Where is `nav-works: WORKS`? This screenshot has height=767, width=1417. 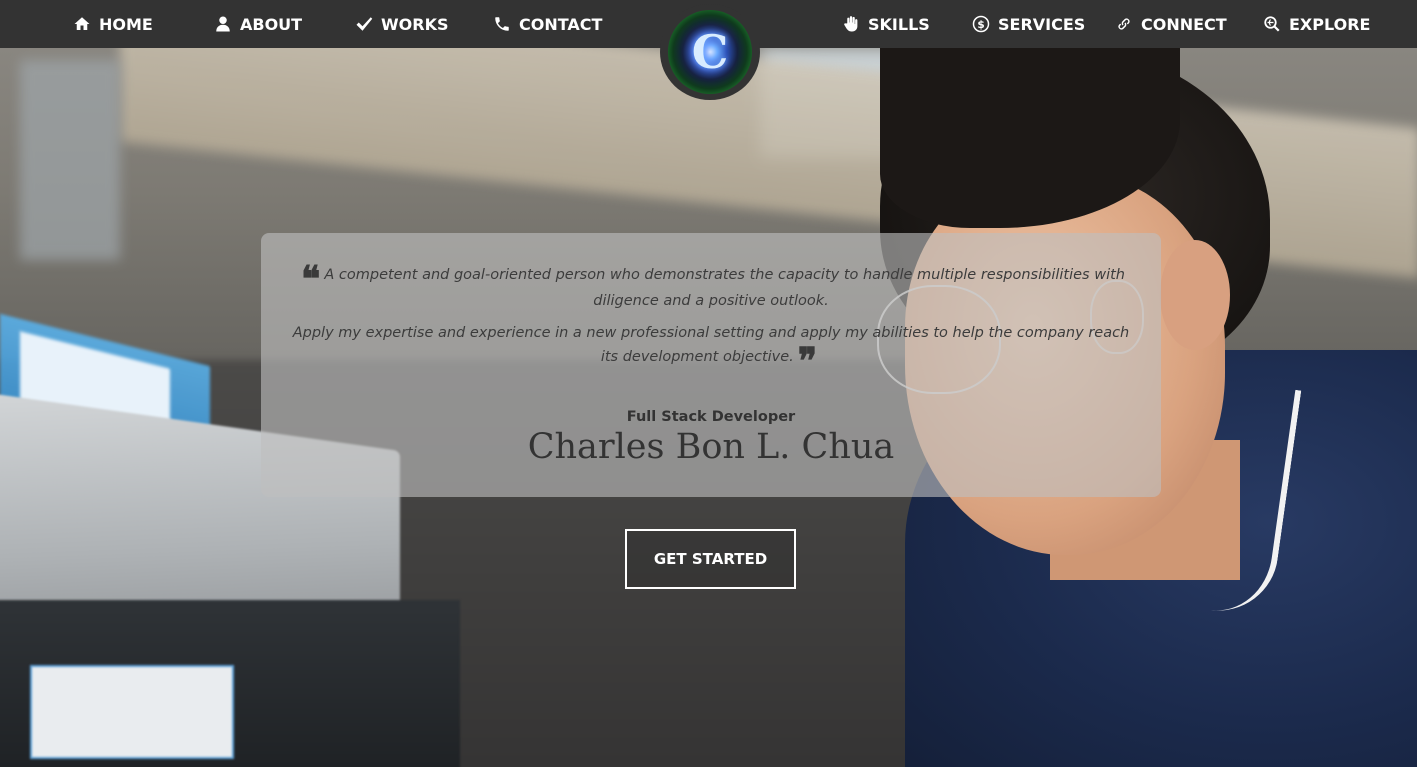
nav-works: WORKS is located at coordinates (402, 24).